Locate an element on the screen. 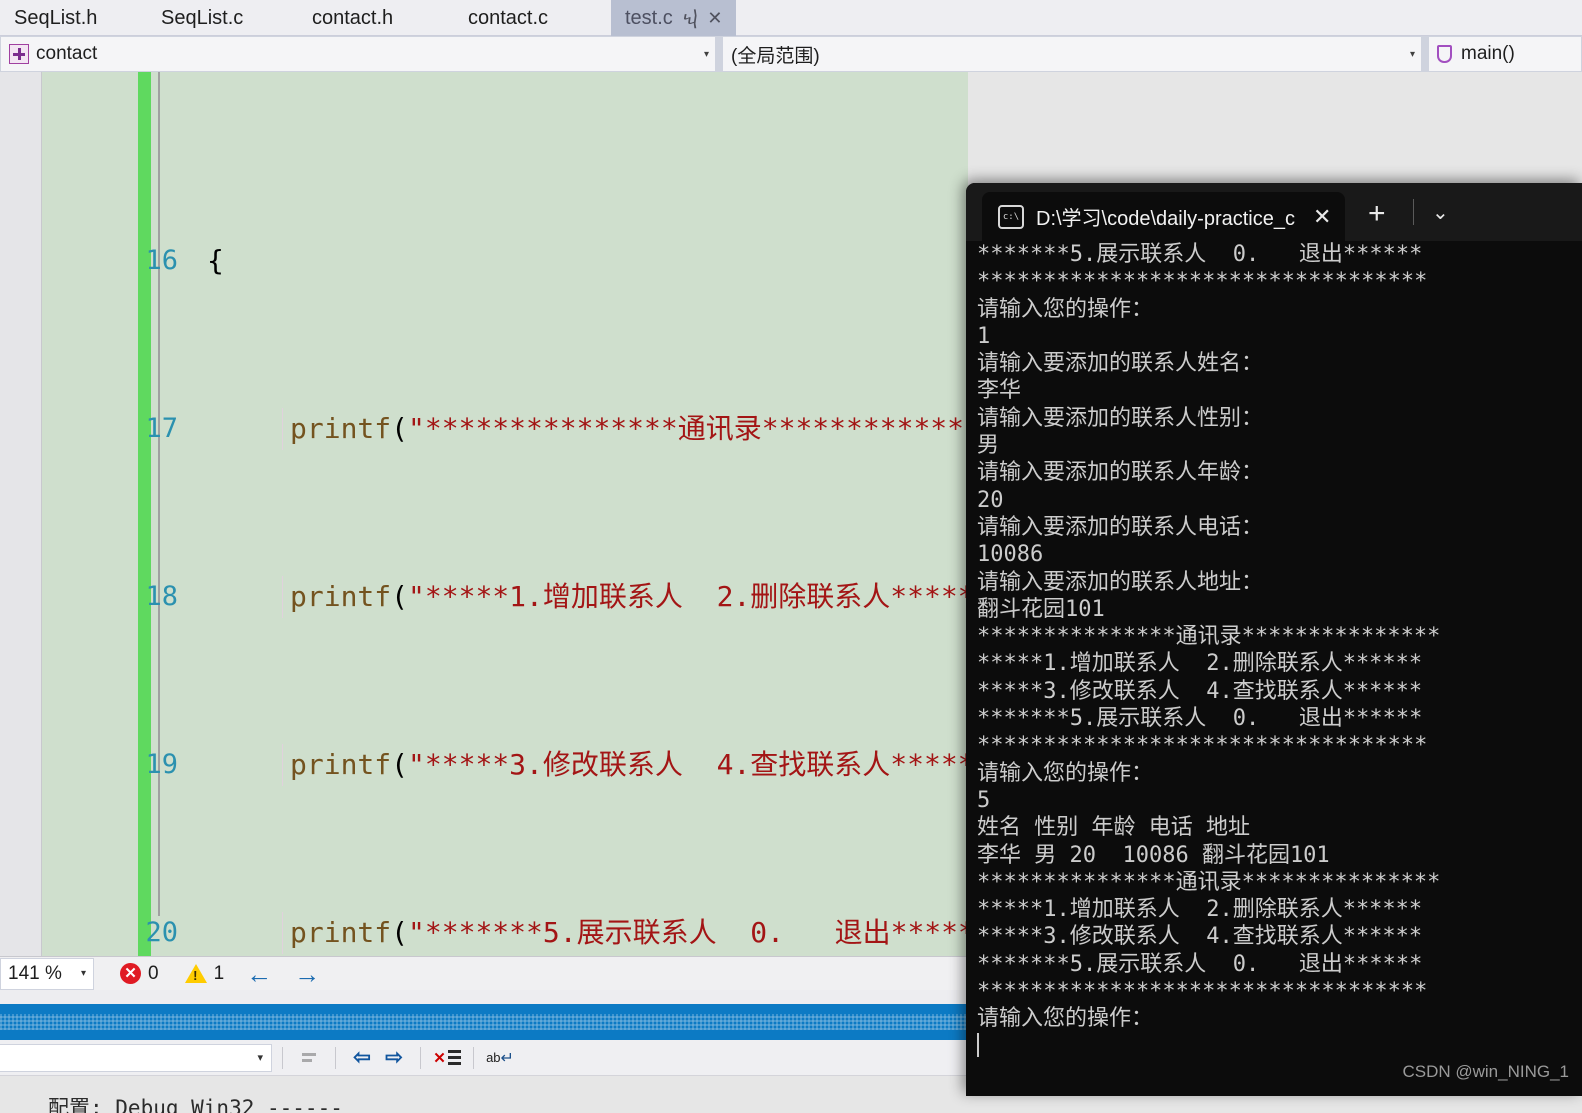 The height and width of the screenshot is (1113, 1582). tab-label: contact.c is located at coordinates (508, 17).